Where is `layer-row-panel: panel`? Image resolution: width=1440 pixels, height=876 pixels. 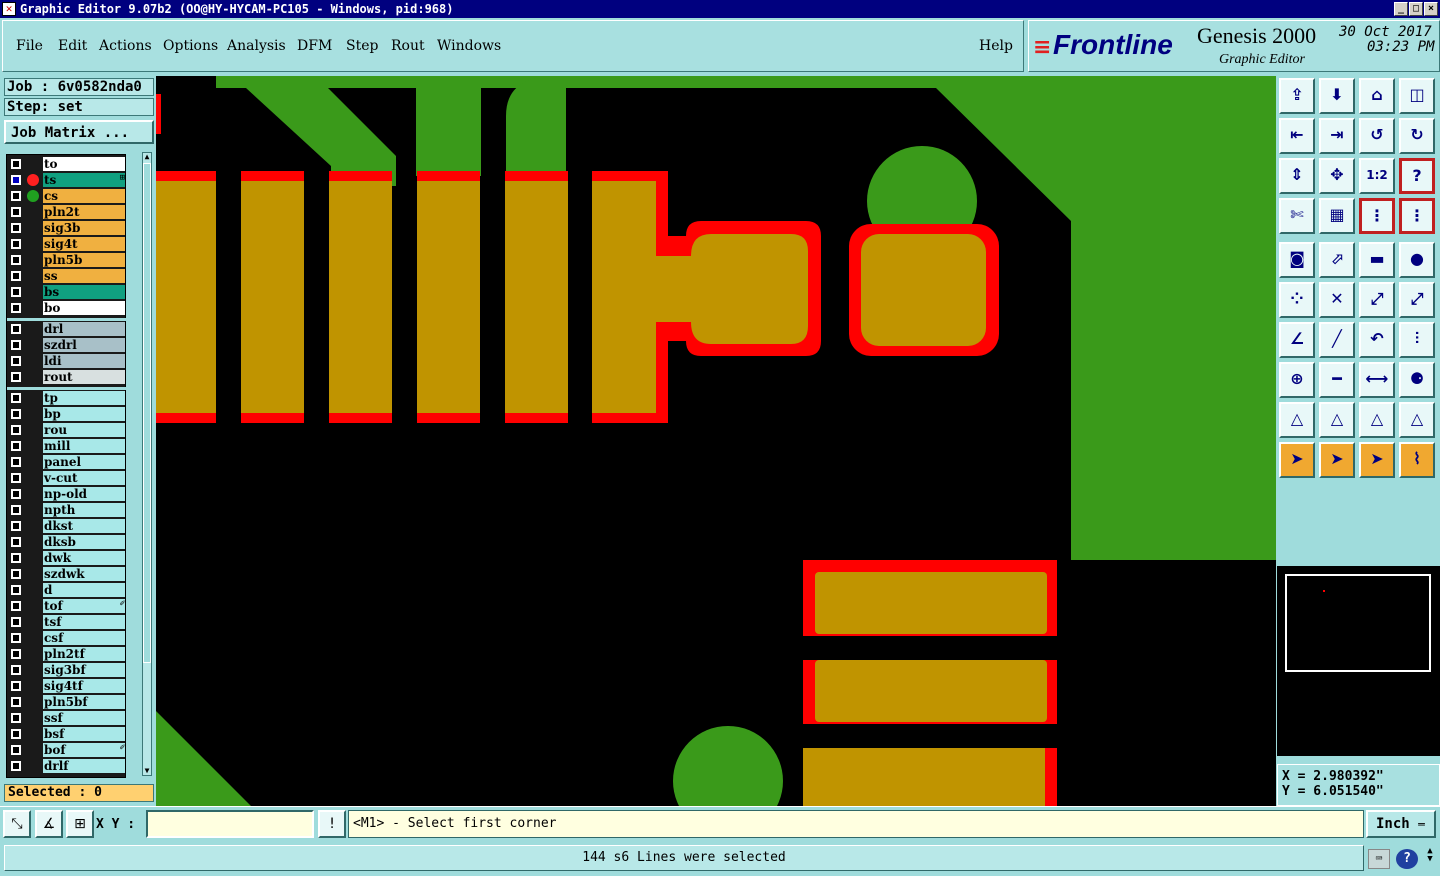
layer-row-panel: panel is located at coordinates (67, 462).